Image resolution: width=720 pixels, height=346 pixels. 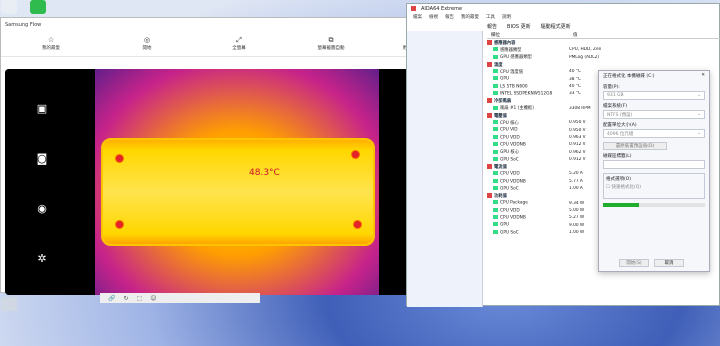 What do you see at coordinates (563, 8) in the screenshot?
I see `aida-titlebar: AIDA64 Extreme` at bounding box center [563, 8].